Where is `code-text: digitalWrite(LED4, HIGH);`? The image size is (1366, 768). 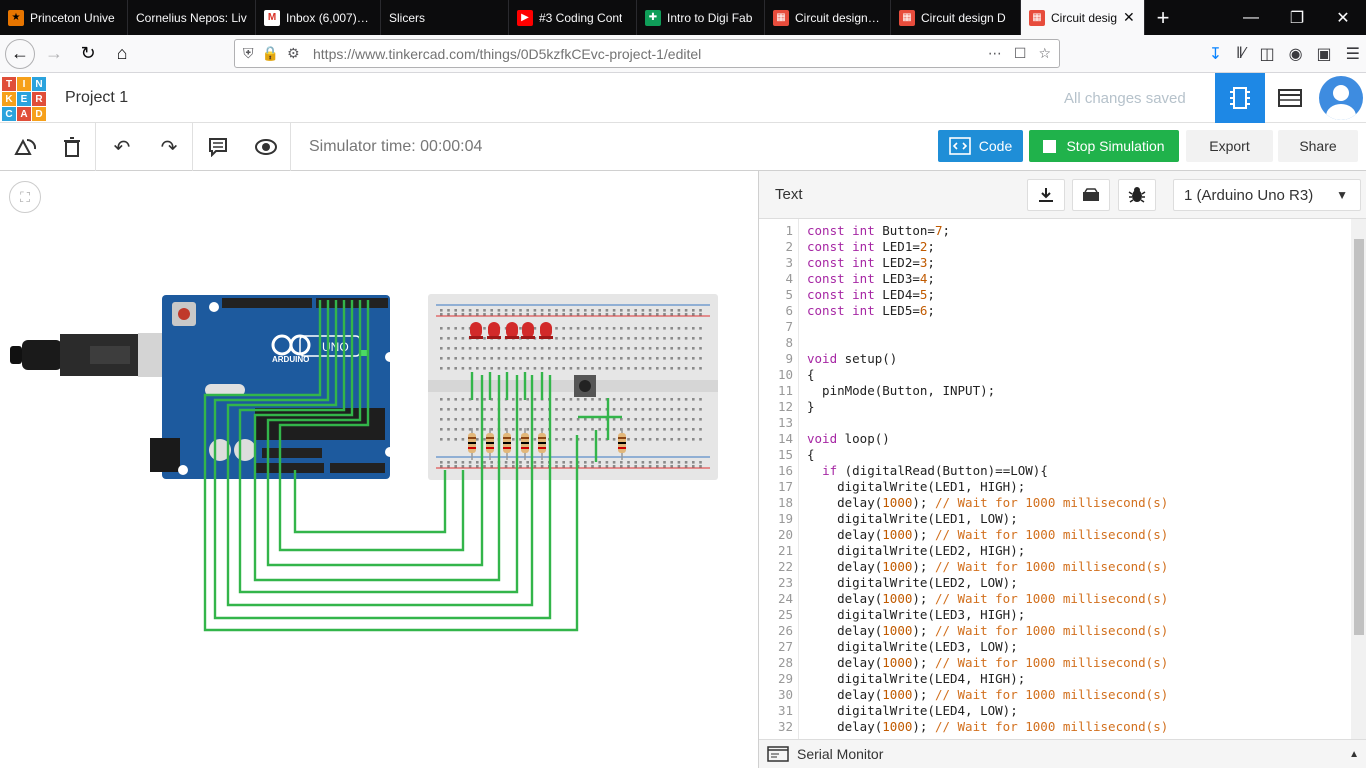
code-text: digitalWrite(LED4, HIGH); is located at coordinates (916, 678).